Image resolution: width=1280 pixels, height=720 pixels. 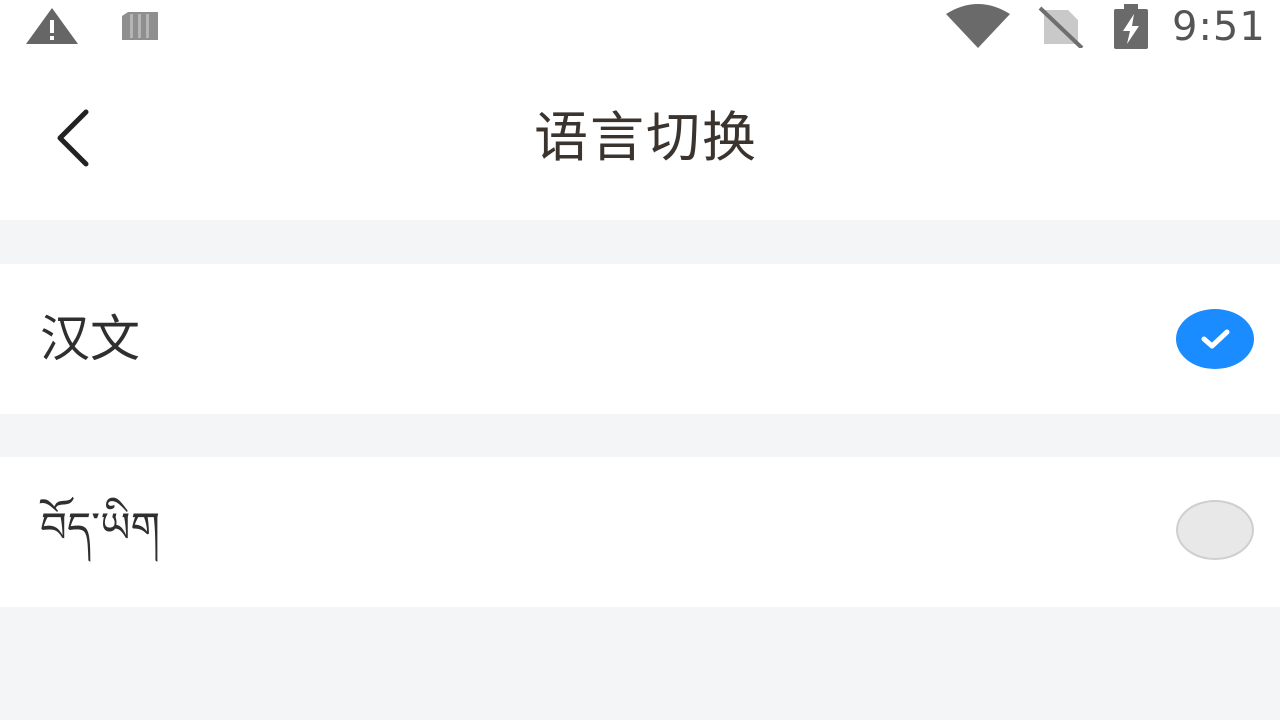 What do you see at coordinates (1215, 339) in the screenshot?
I see `radio-checked-icon` at bounding box center [1215, 339].